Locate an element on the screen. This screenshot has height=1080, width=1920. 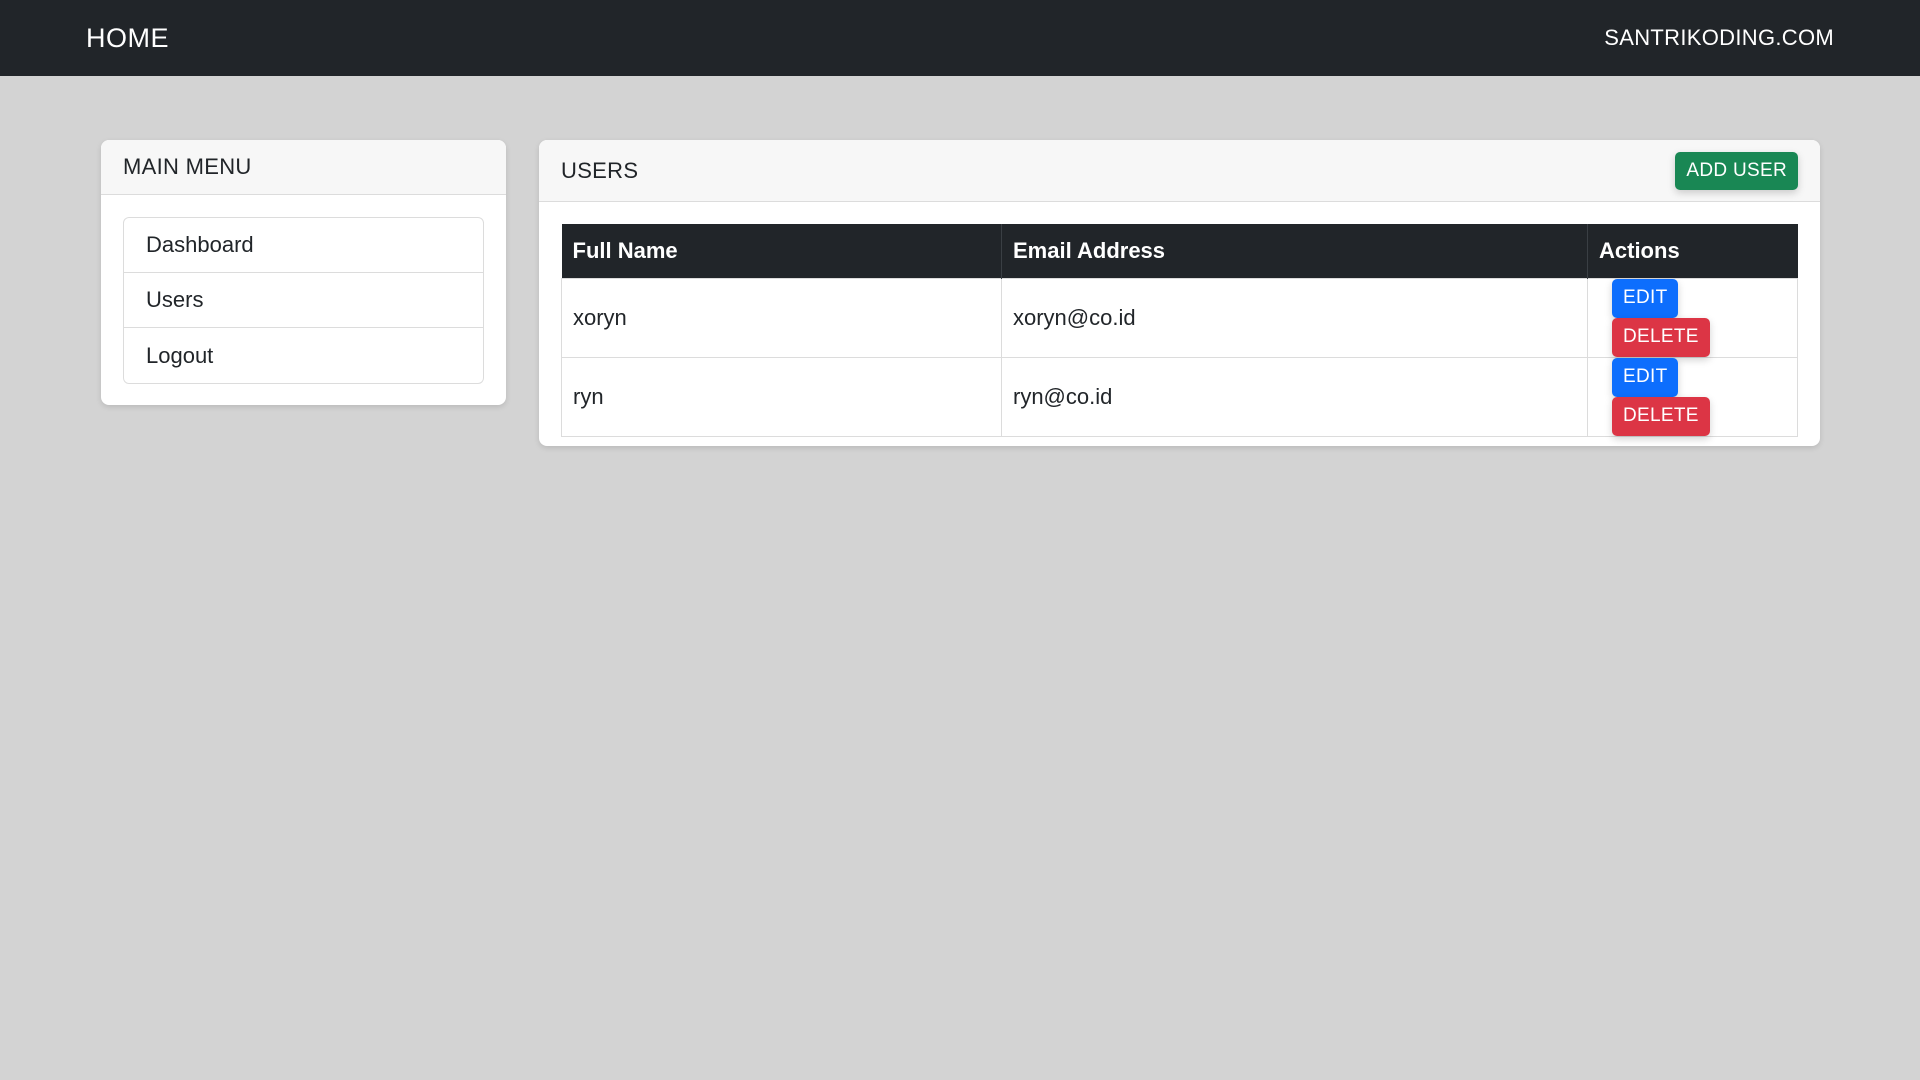
cell-full-name: ryn is located at coordinates (781, 396).